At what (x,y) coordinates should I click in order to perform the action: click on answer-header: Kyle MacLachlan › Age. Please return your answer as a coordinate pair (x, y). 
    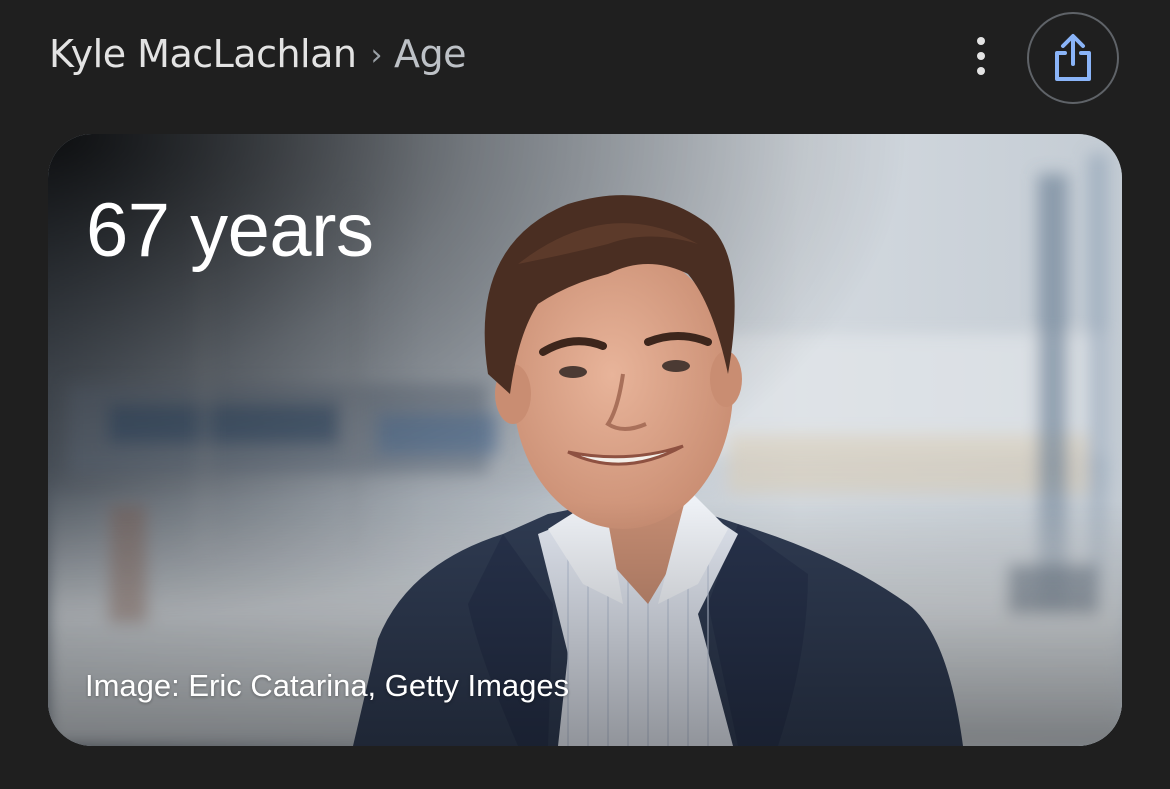
    Looking at the image, I should click on (585, 55).